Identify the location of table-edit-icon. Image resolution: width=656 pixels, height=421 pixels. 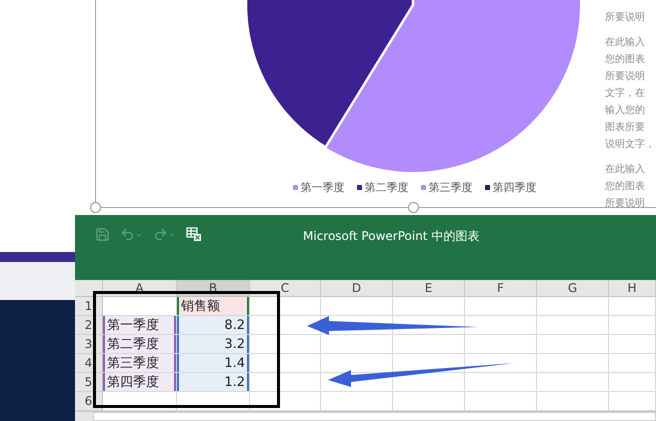
(194, 234).